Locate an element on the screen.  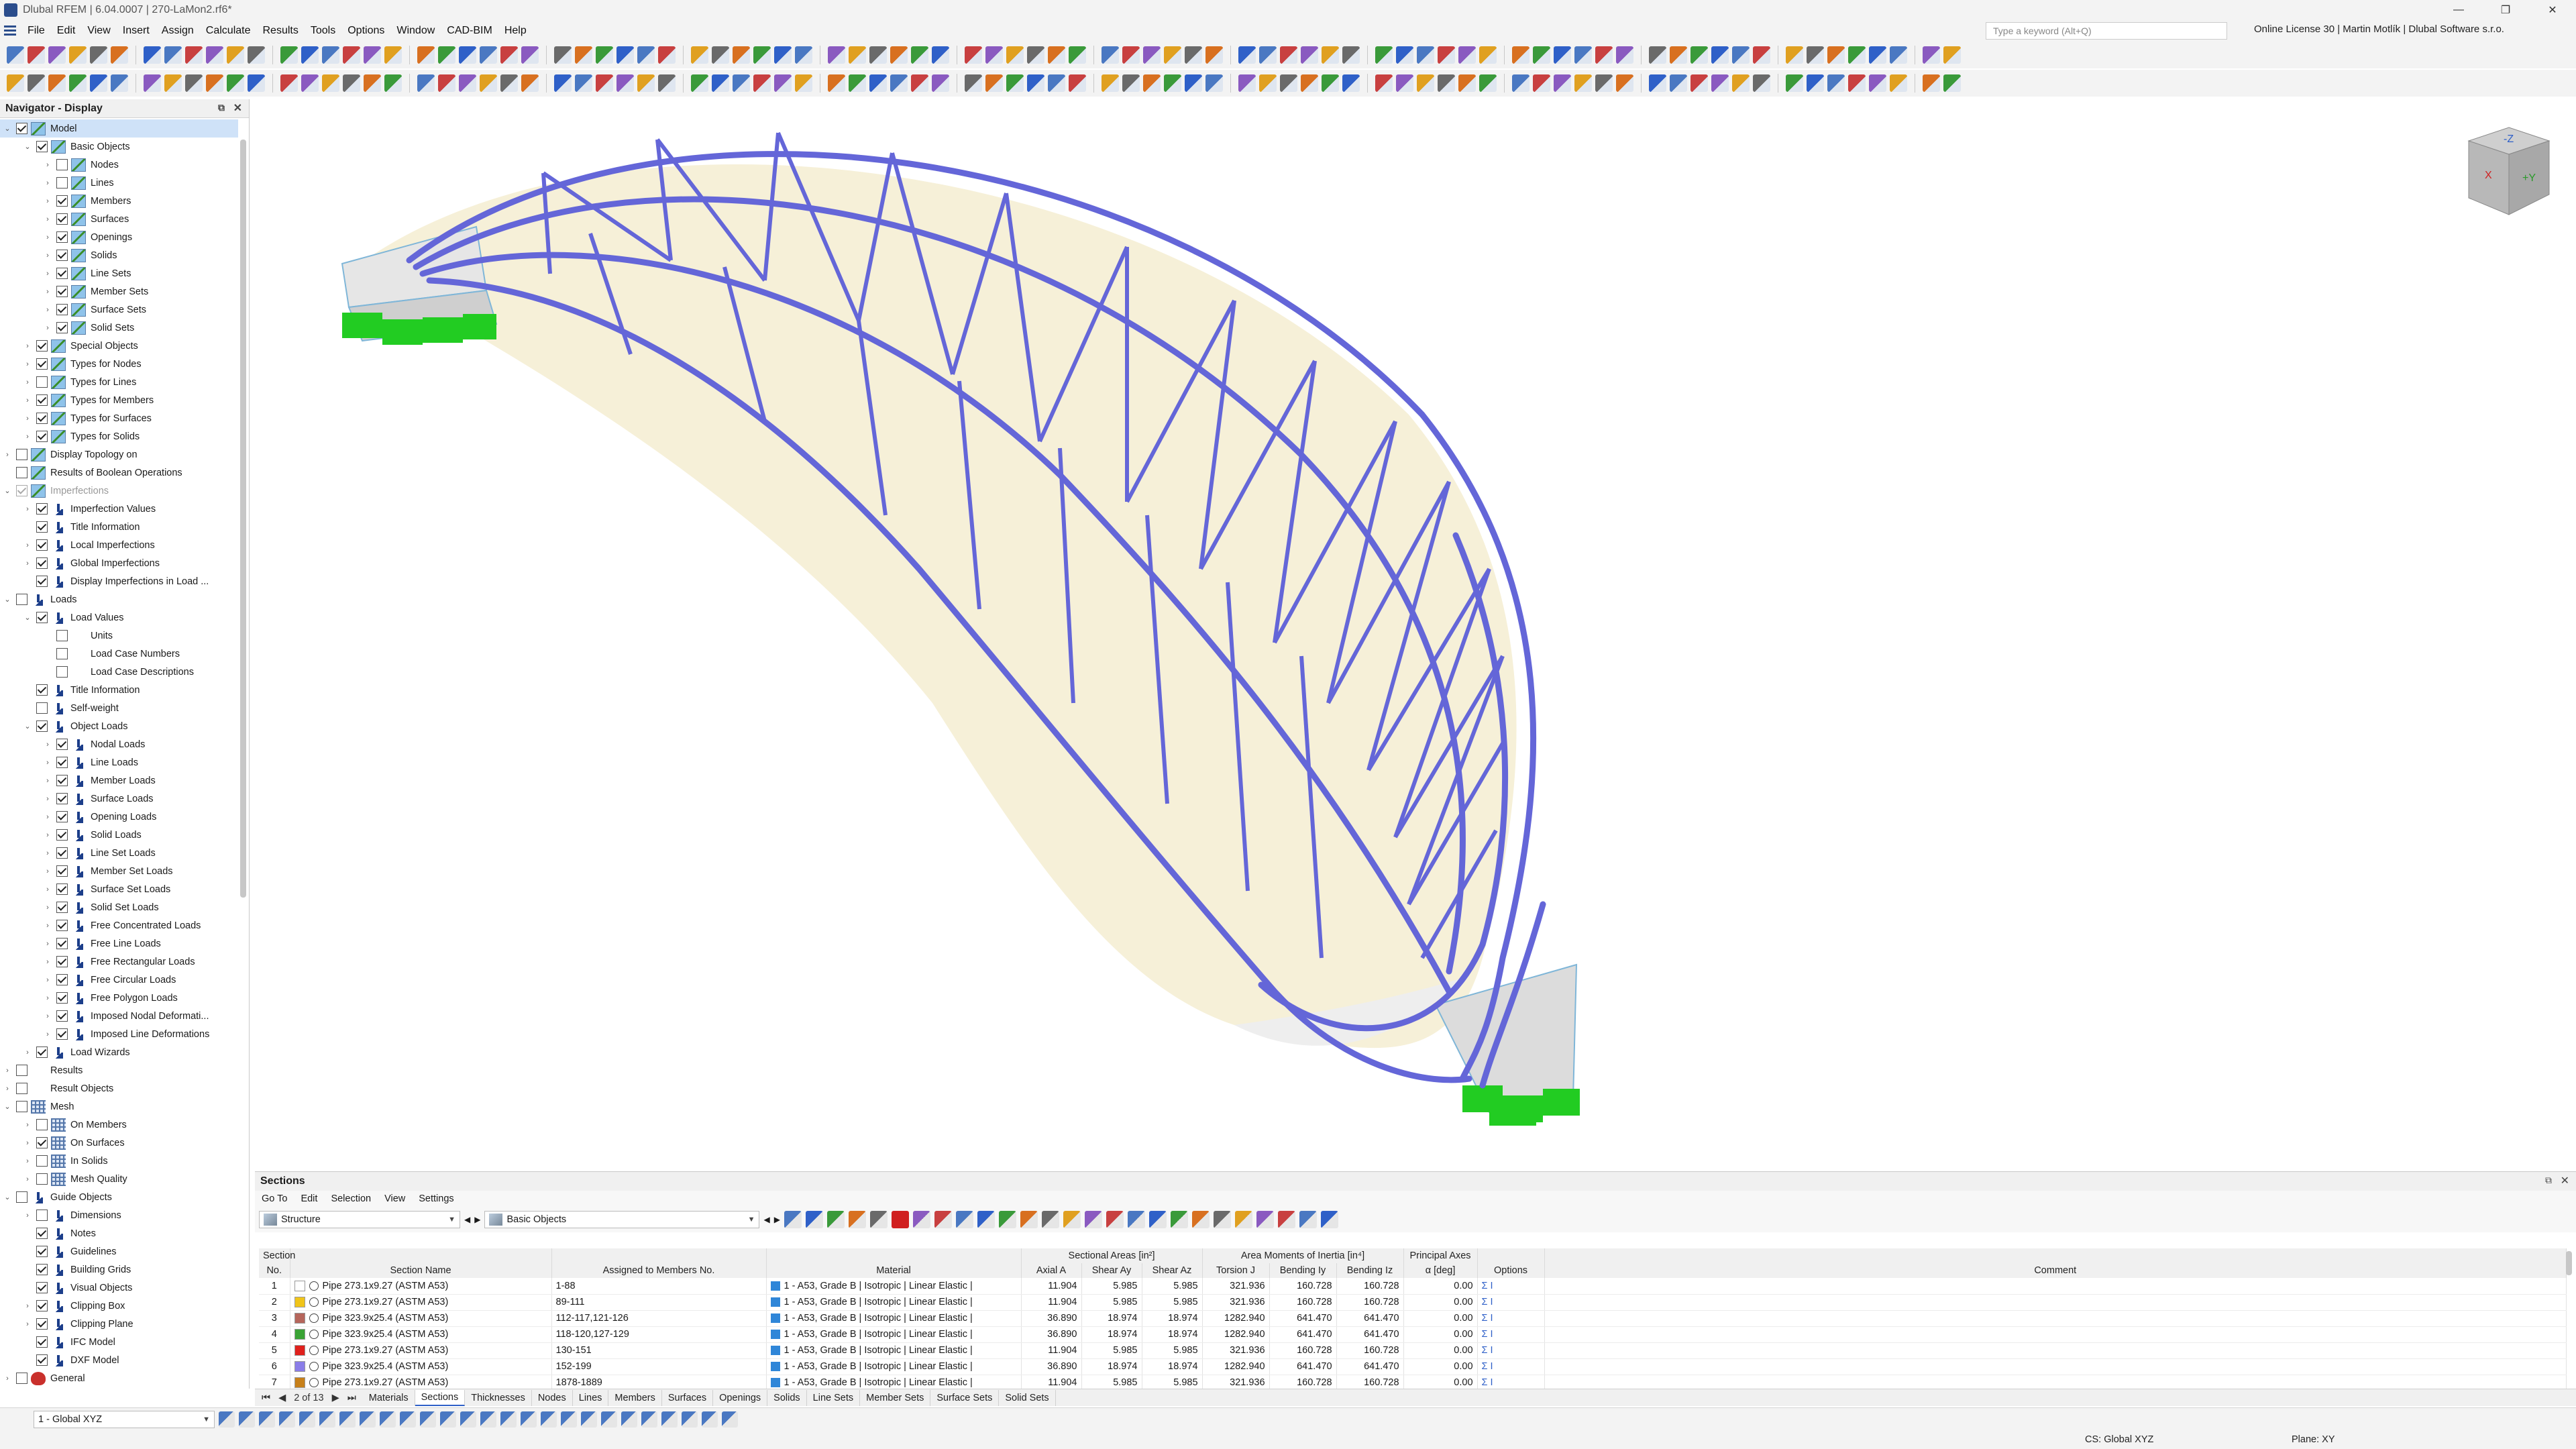
tree-item-title-information: Title Information is located at coordinates (119, 690).